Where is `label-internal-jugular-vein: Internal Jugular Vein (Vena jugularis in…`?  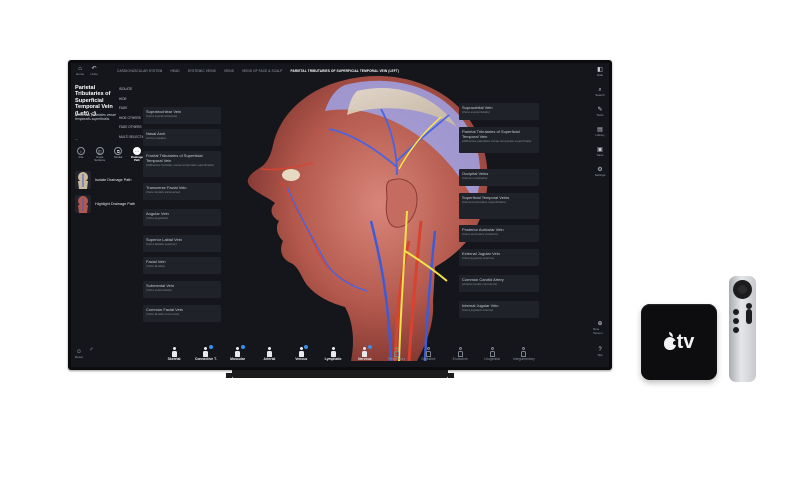 label-internal-jugular-vein: Internal Jugular Vein (Vena jugularis in… is located at coordinates (499, 309).